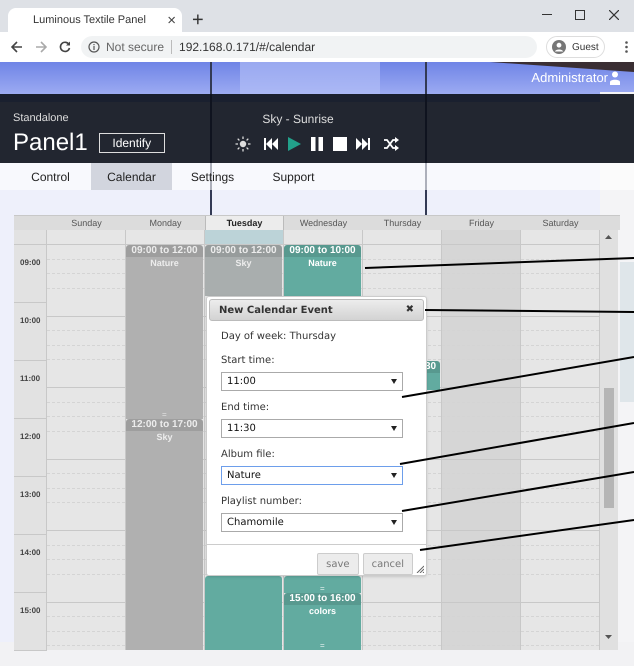 The image size is (634, 666). I want to click on pause-icon, so click(317, 144).